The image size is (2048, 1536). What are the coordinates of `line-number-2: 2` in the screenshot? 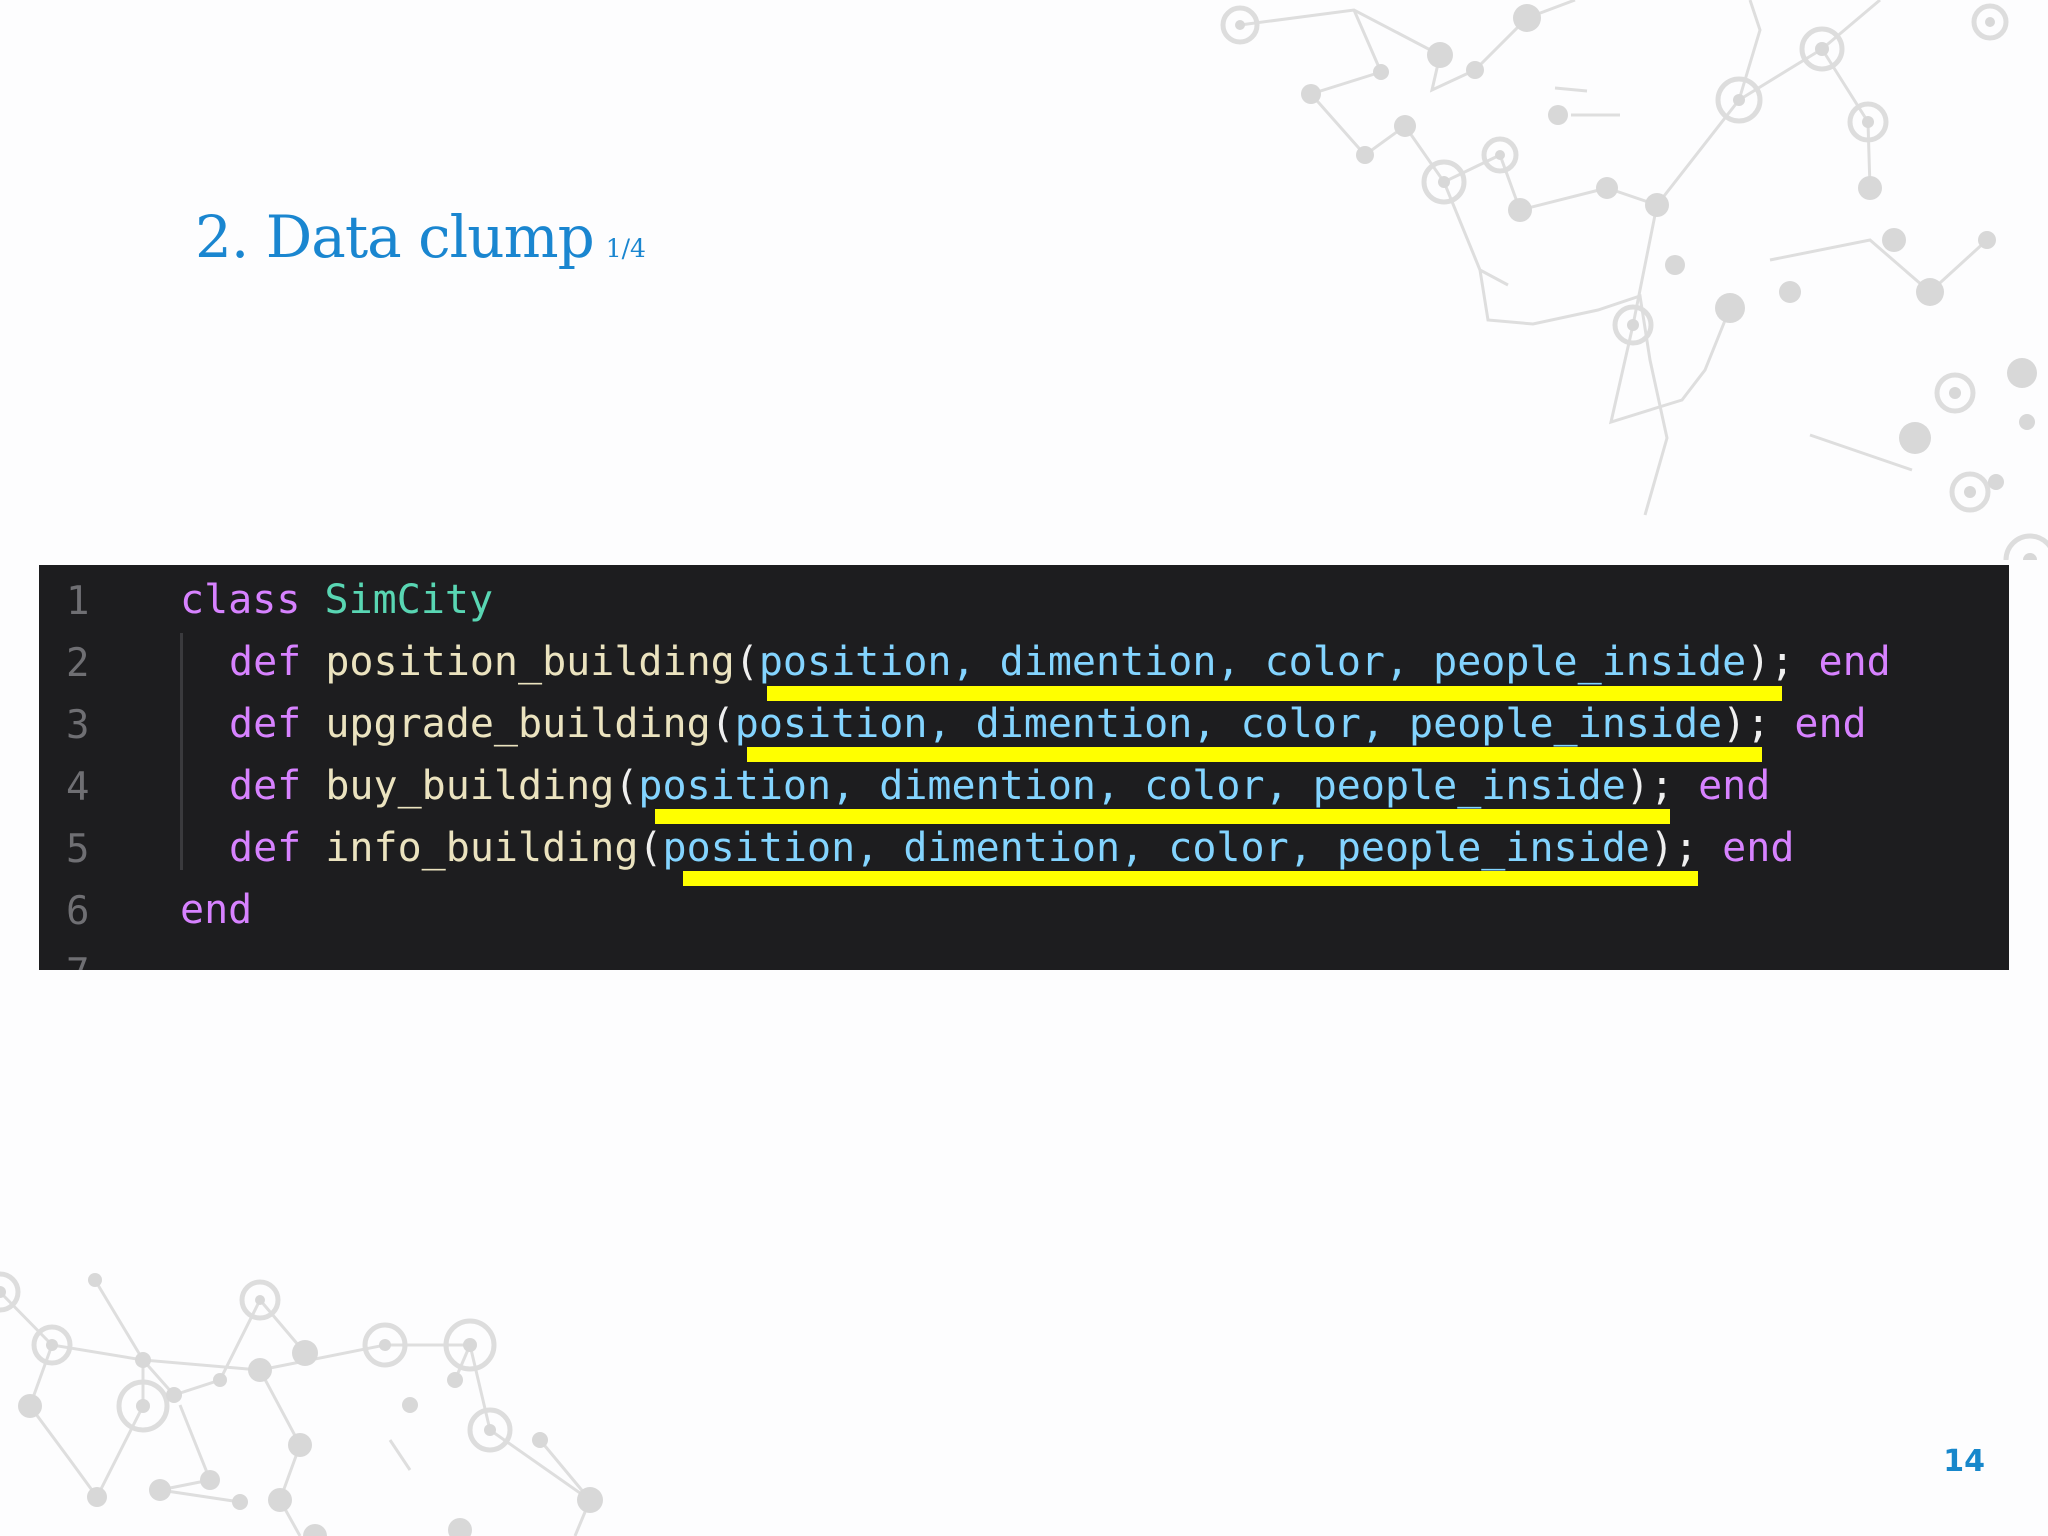 It's located at (78, 663).